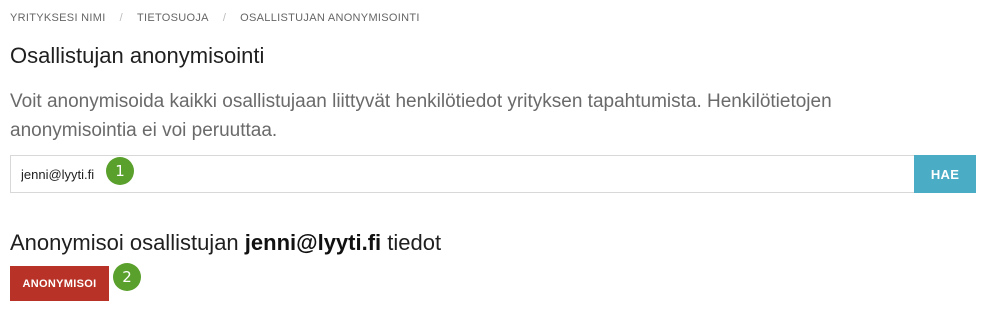  What do you see at coordinates (414, 242) in the screenshot?
I see `anonymize-heading-suffix: tiedot` at bounding box center [414, 242].